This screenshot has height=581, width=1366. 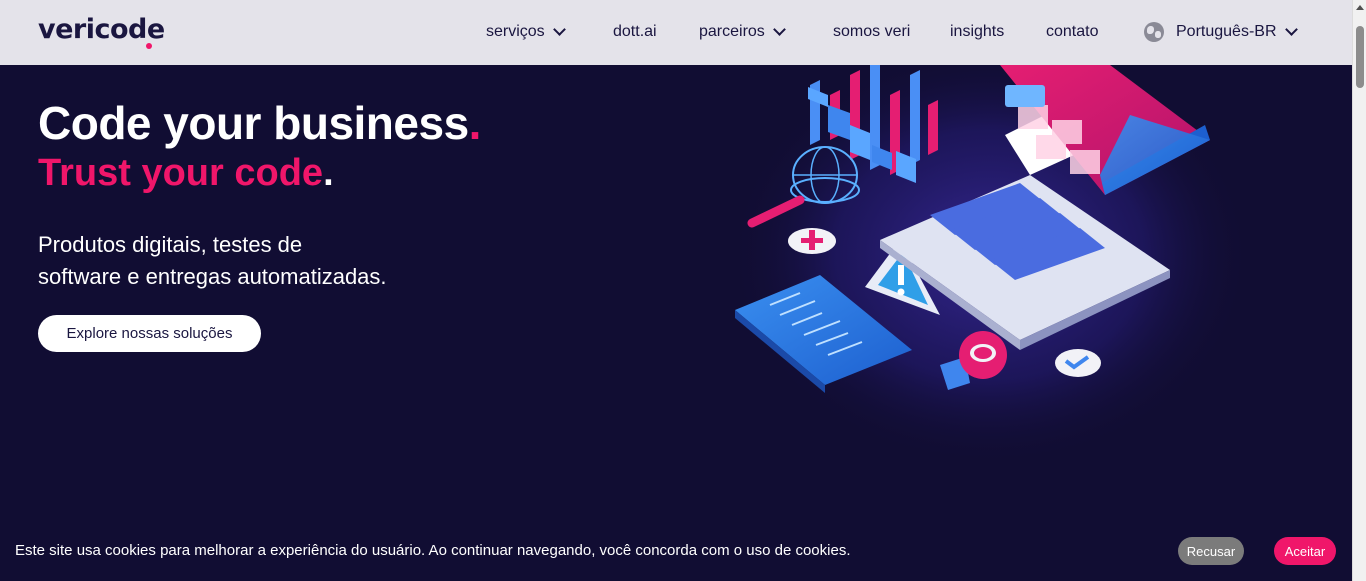 I want to click on nav-contato: contato, so click(x=1072, y=32).